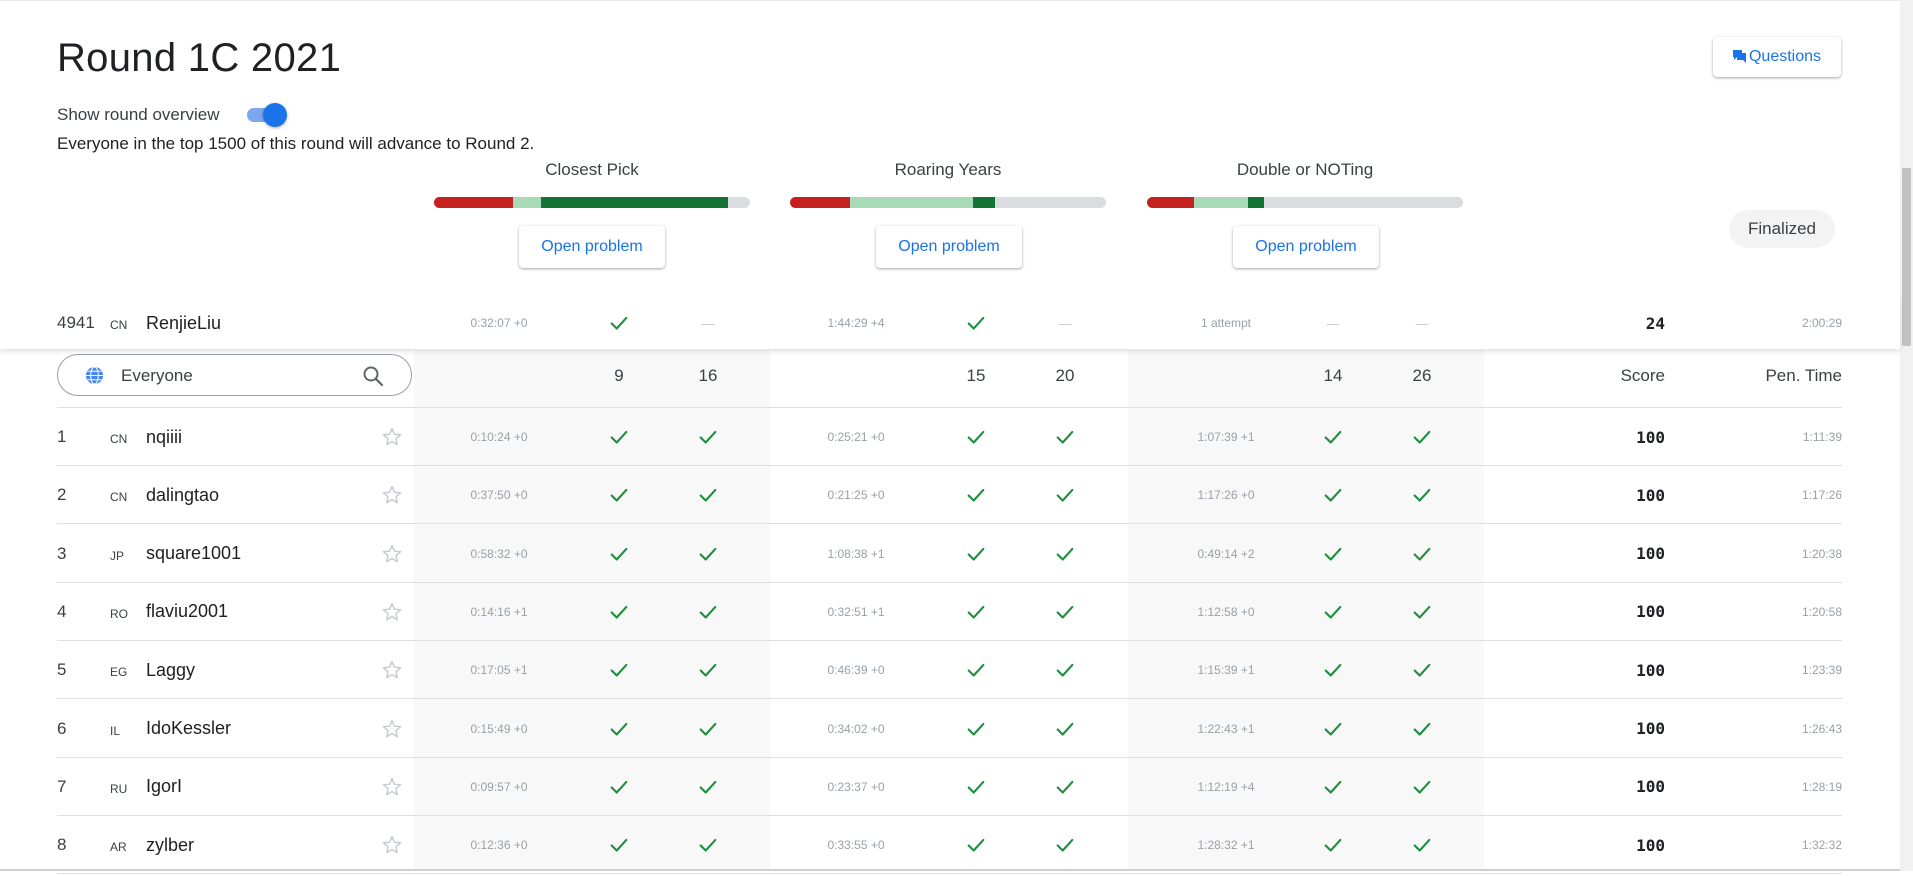  Describe the element at coordinates (62, 845) in the screenshot. I see `rank-cell: 8` at that location.